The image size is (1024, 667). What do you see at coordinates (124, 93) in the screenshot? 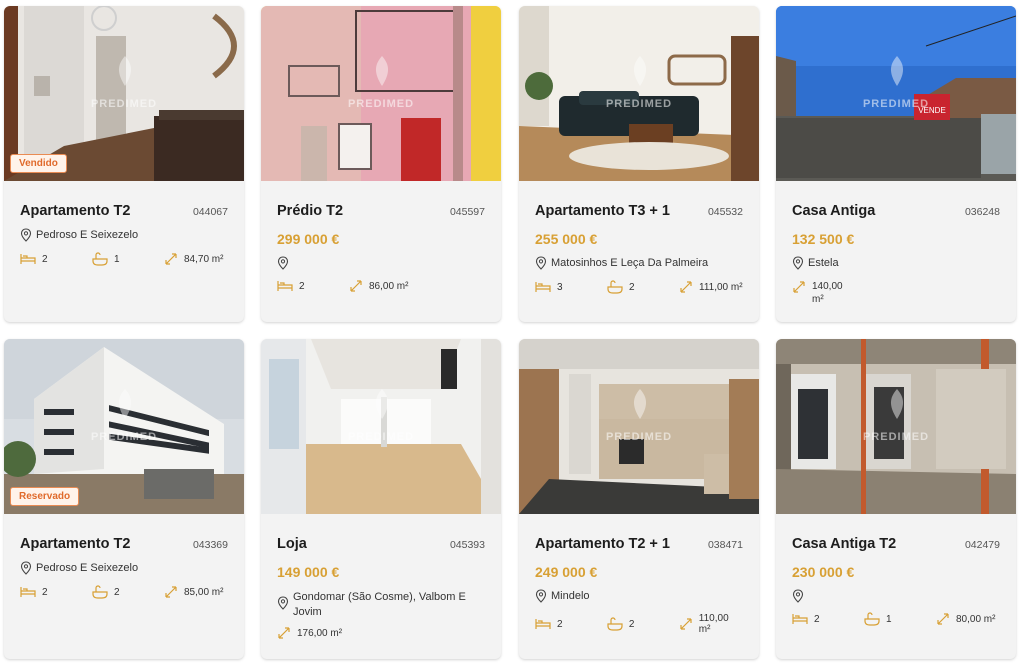
I see `listing-photo: PREDIMED Vendido` at bounding box center [124, 93].